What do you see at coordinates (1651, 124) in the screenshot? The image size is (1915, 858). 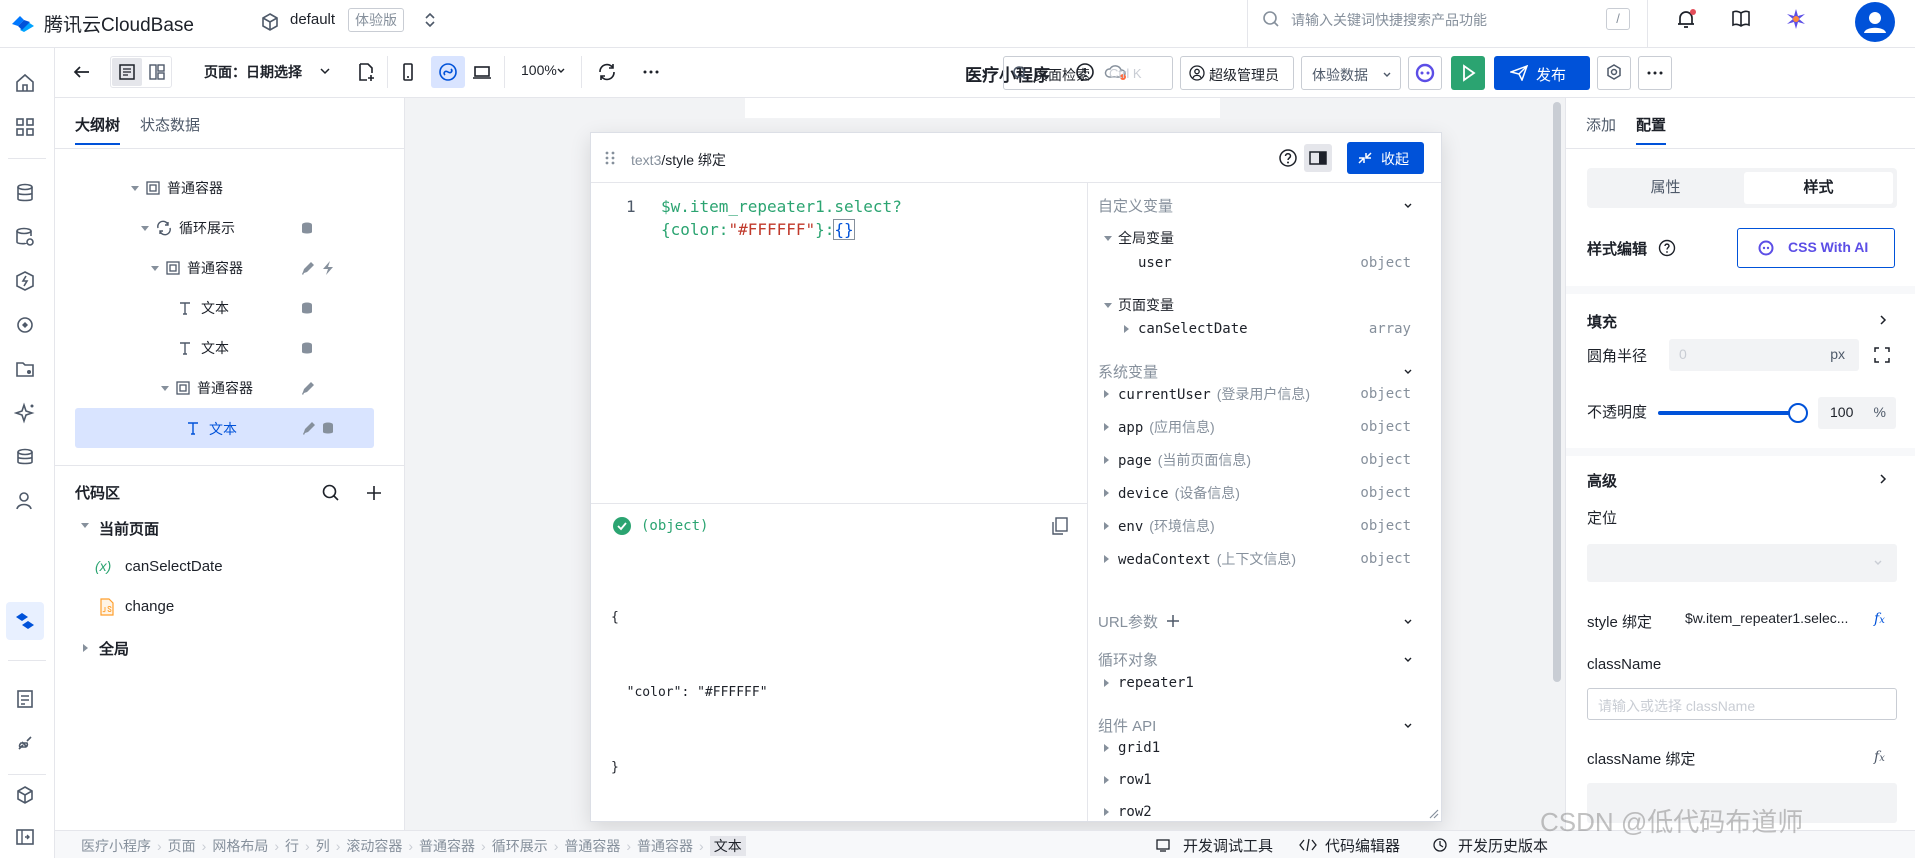 I see `tab-configure: 配置` at bounding box center [1651, 124].